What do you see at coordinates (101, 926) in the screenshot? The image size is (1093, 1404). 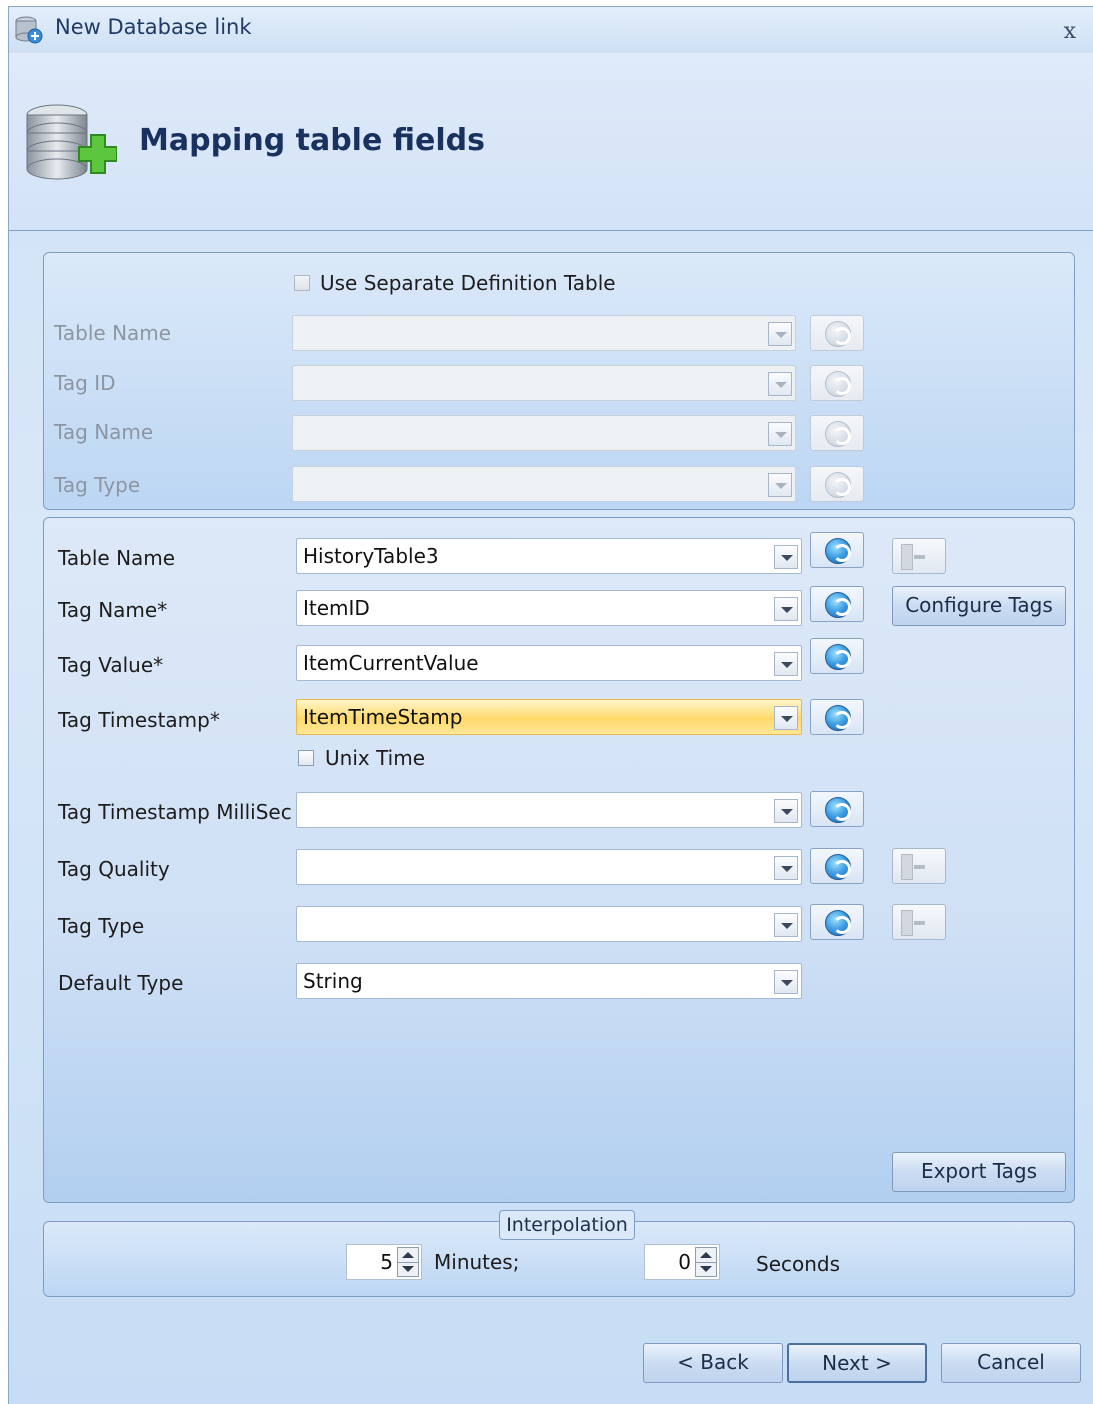 I see `tag-type-label: Tag Type` at bounding box center [101, 926].